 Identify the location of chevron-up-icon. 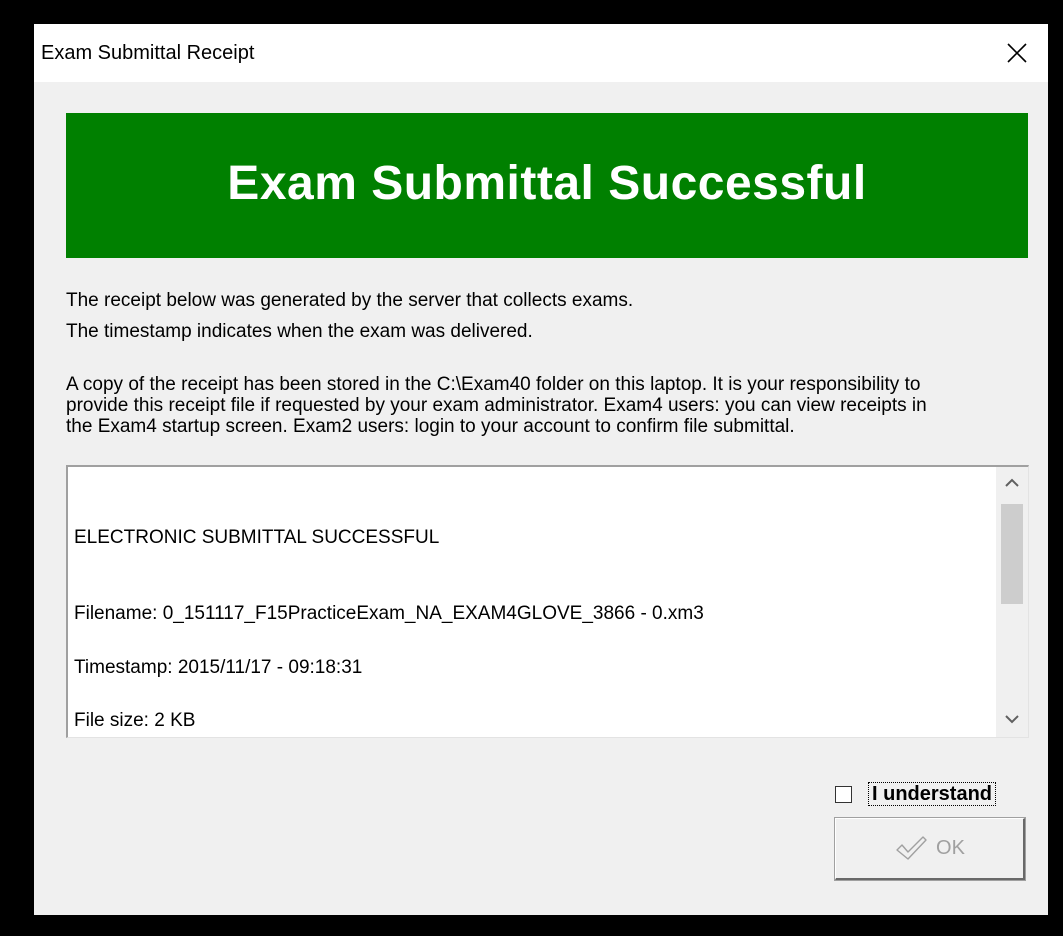
(1012, 482).